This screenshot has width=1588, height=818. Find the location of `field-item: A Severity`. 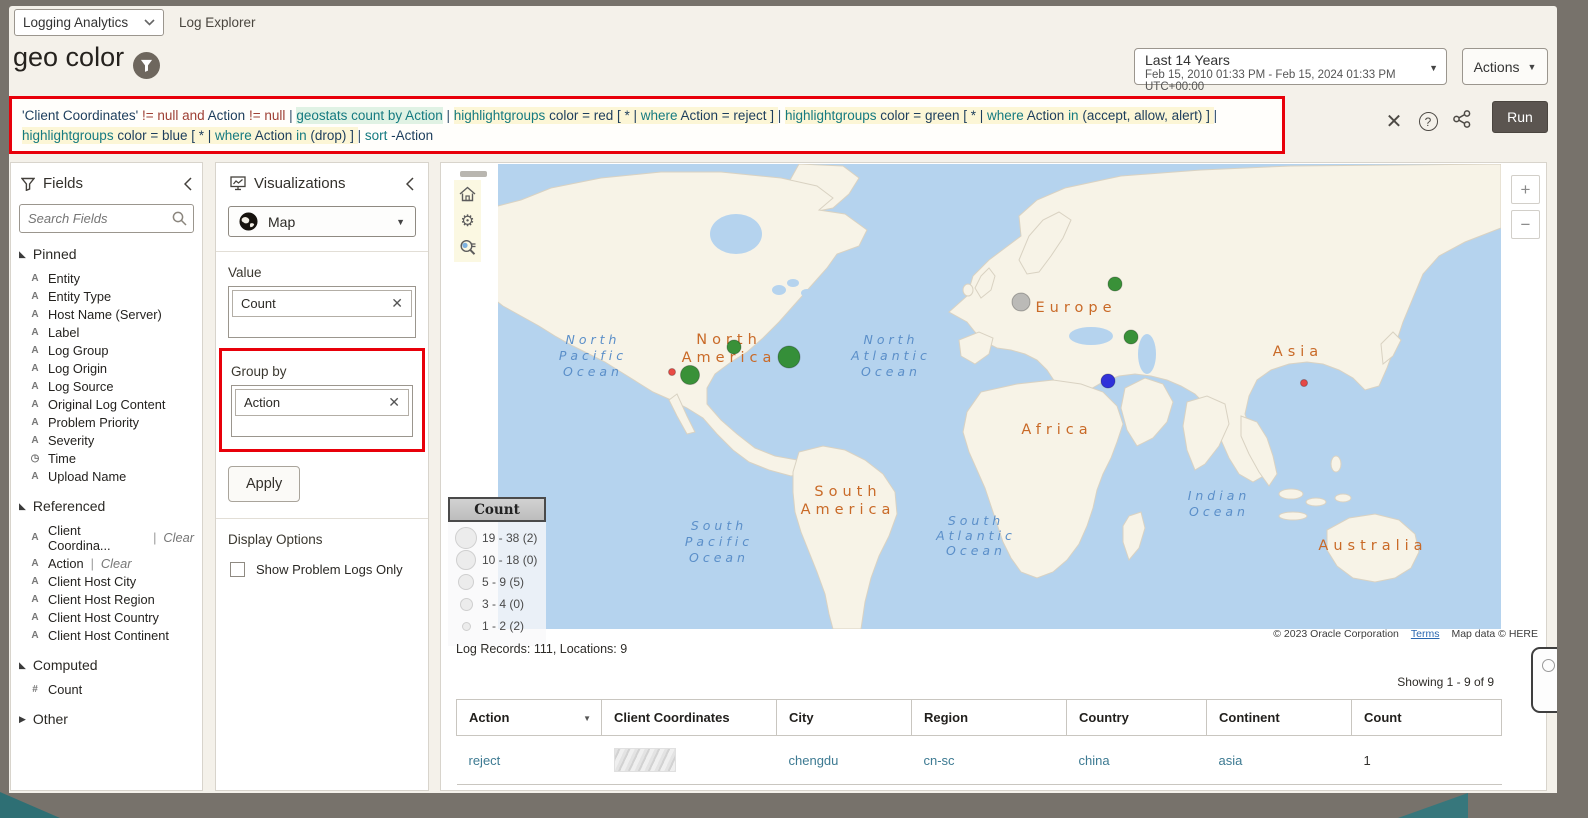

field-item: A Severity is located at coordinates (106, 440).